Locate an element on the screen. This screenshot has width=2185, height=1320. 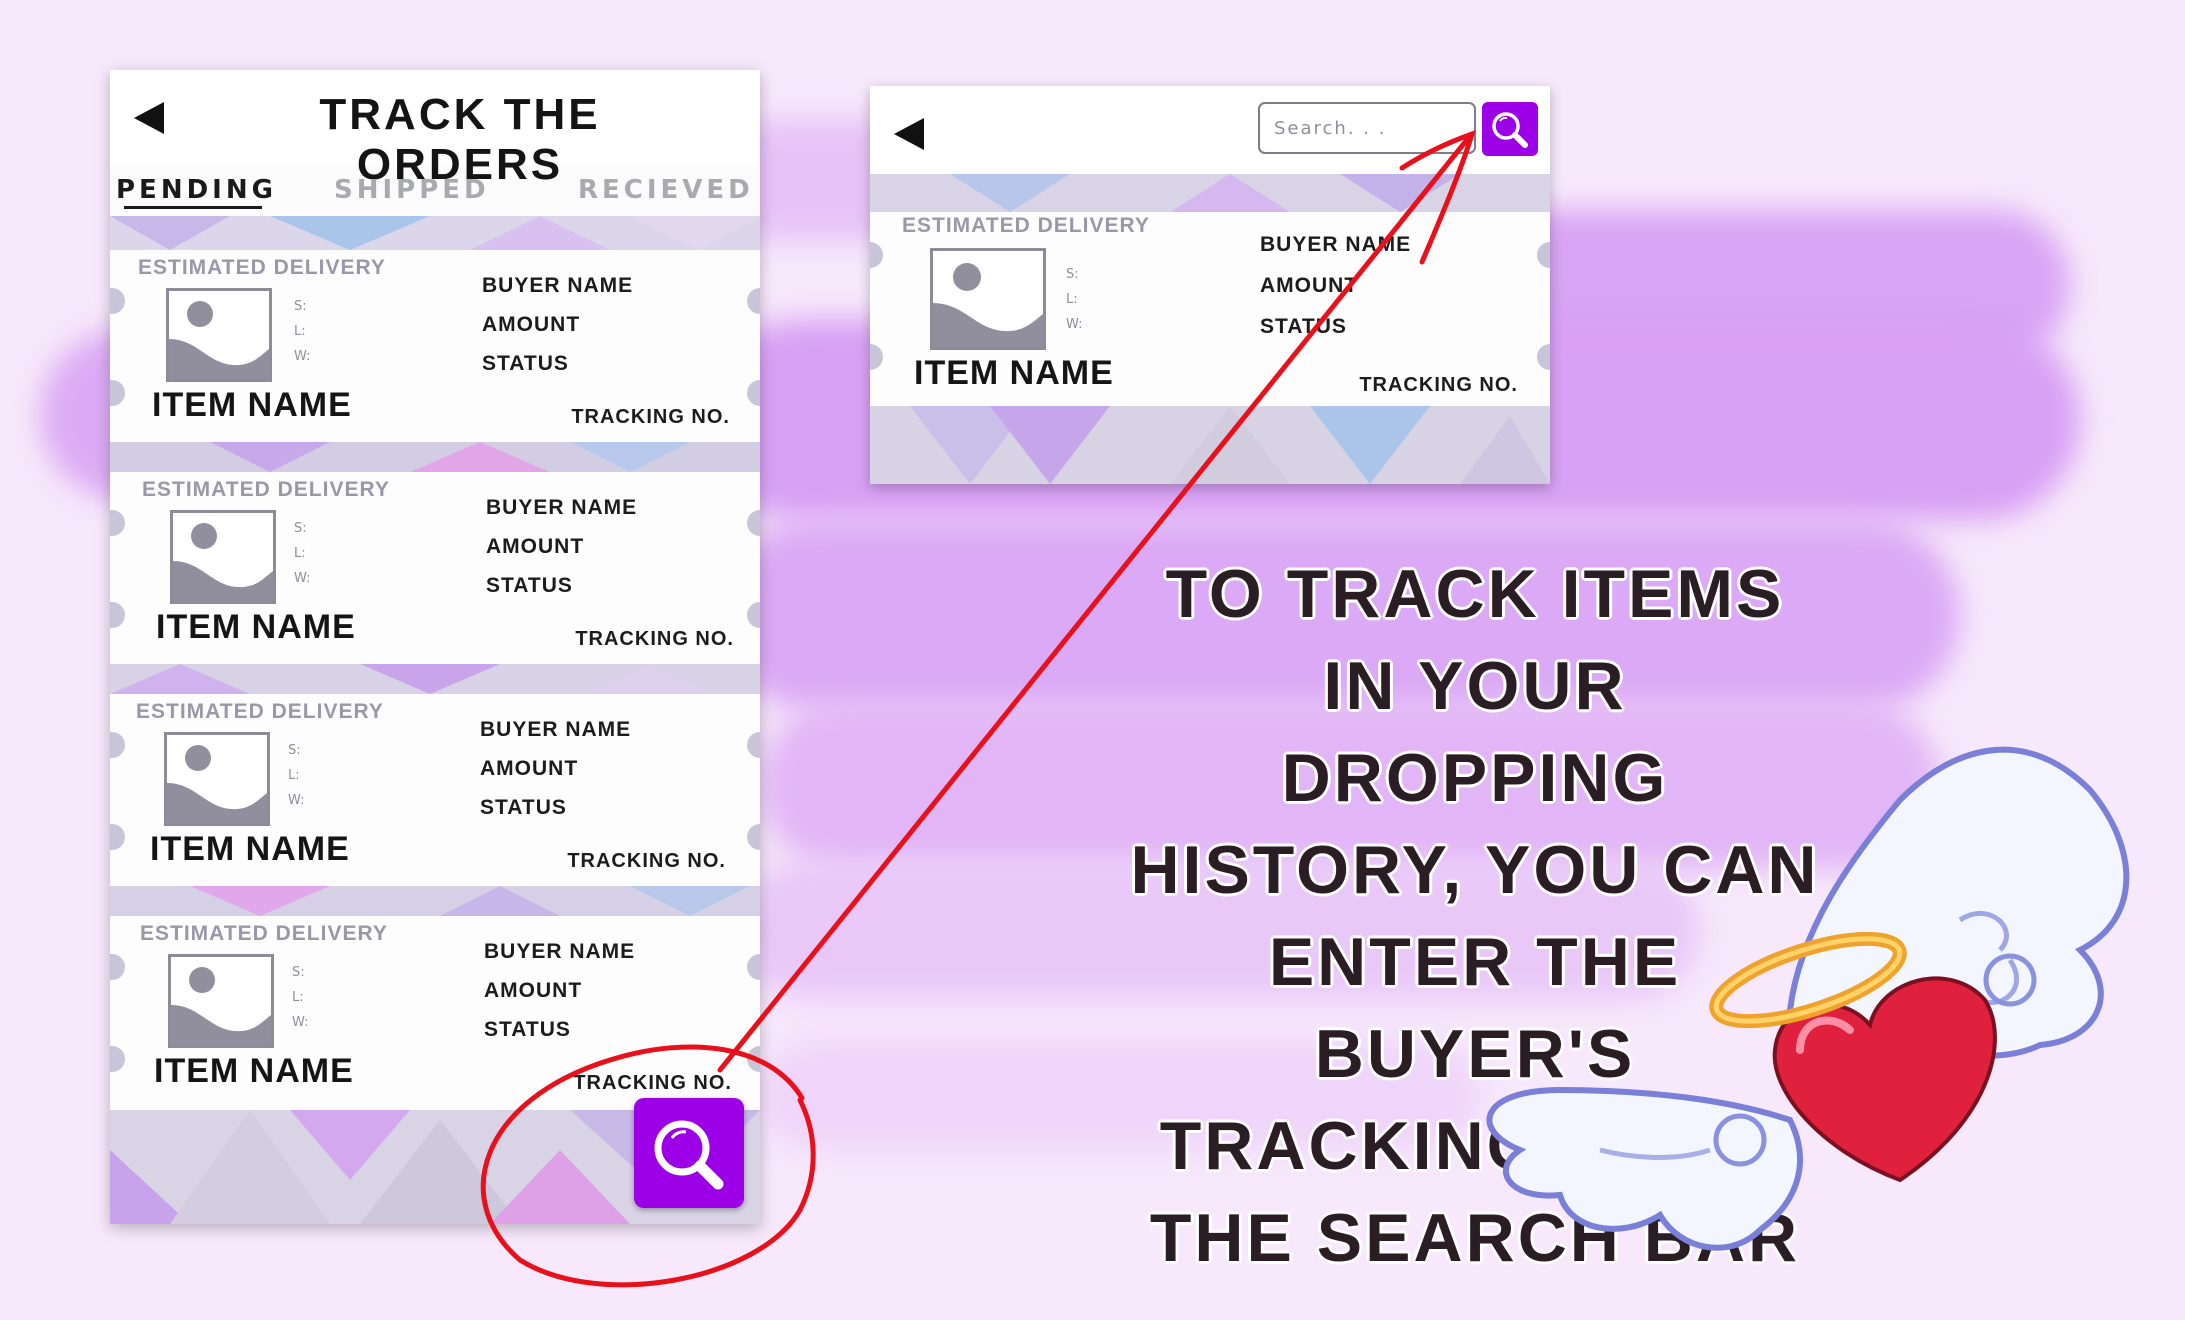
search-input: Search. . . is located at coordinates (1367, 128).